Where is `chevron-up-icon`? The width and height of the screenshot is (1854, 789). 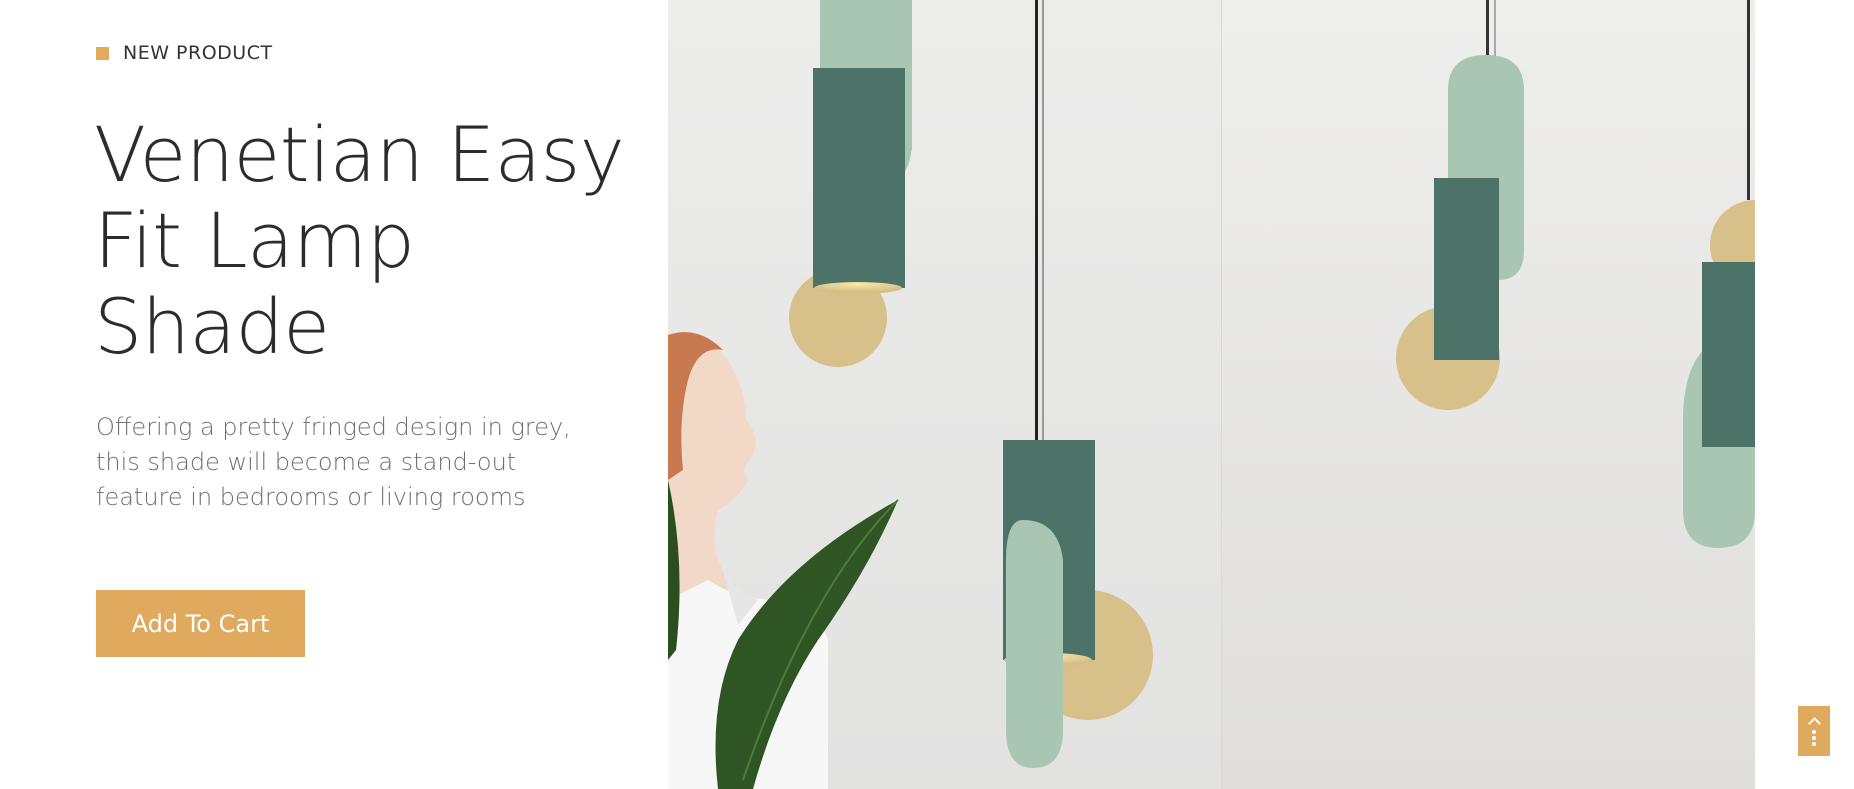
chevron-up-icon is located at coordinates (1814, 723).